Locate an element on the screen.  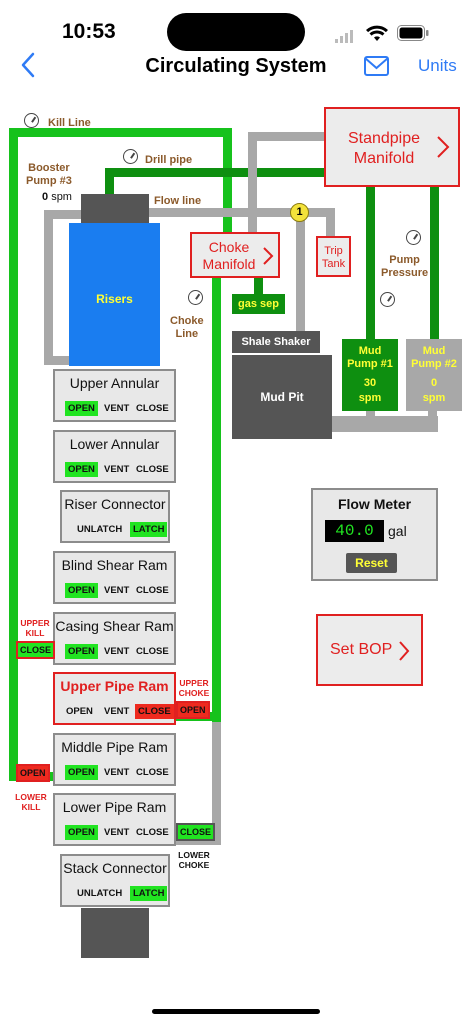
bop-riser-connector: Riser Connector UNLATCH LATCH is located at coordinates (115, 516).